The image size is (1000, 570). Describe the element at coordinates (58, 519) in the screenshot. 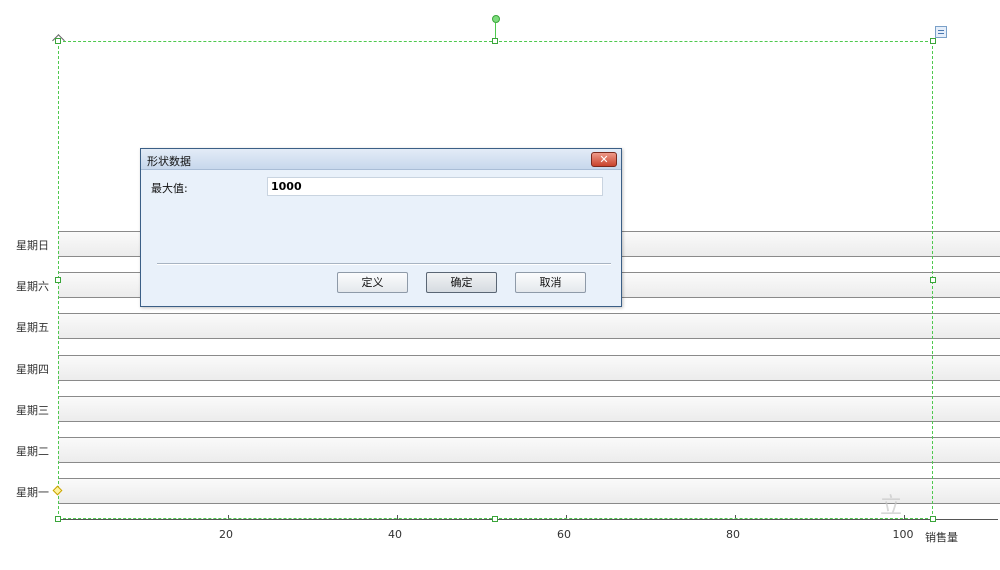

I see `resize-handle-bottom-left` at that location.